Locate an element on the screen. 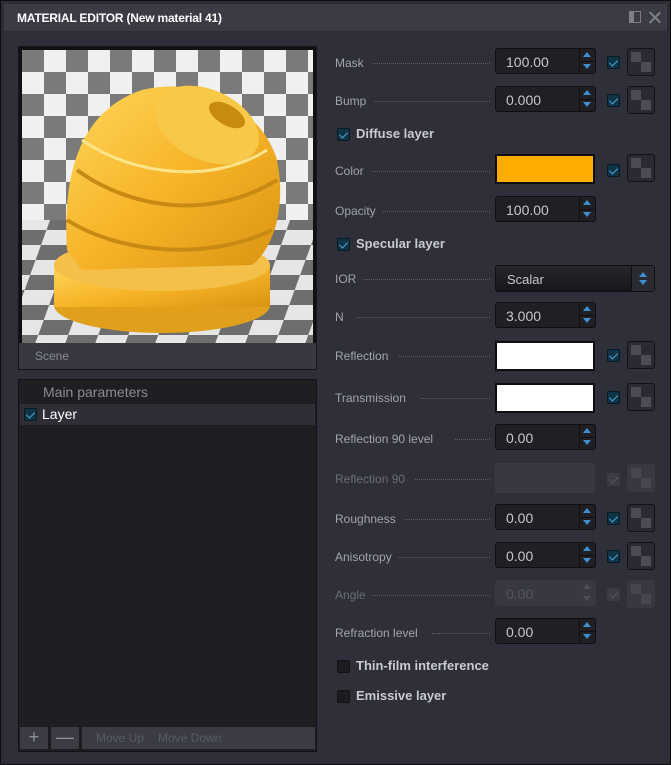 The image size is (671, 765). add-layer-button: + is located at coordinates (34, 738).